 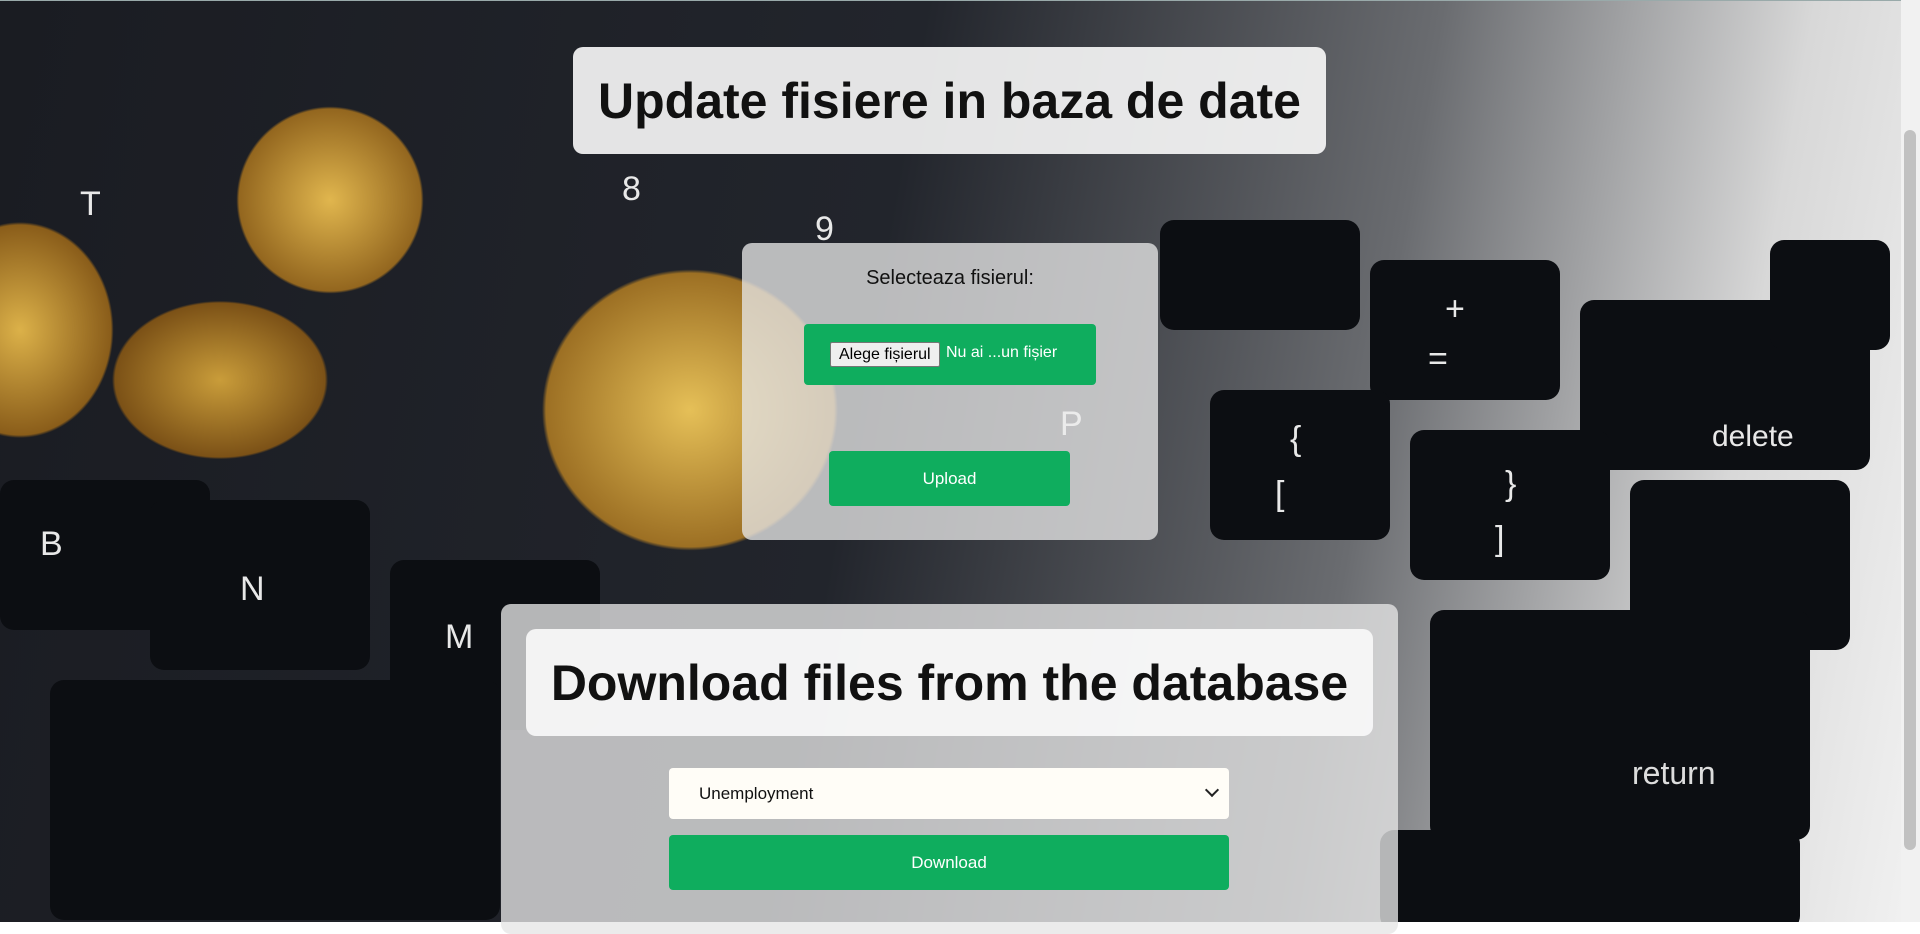 I want to click on key-label: M, so click(x=459, y=637).